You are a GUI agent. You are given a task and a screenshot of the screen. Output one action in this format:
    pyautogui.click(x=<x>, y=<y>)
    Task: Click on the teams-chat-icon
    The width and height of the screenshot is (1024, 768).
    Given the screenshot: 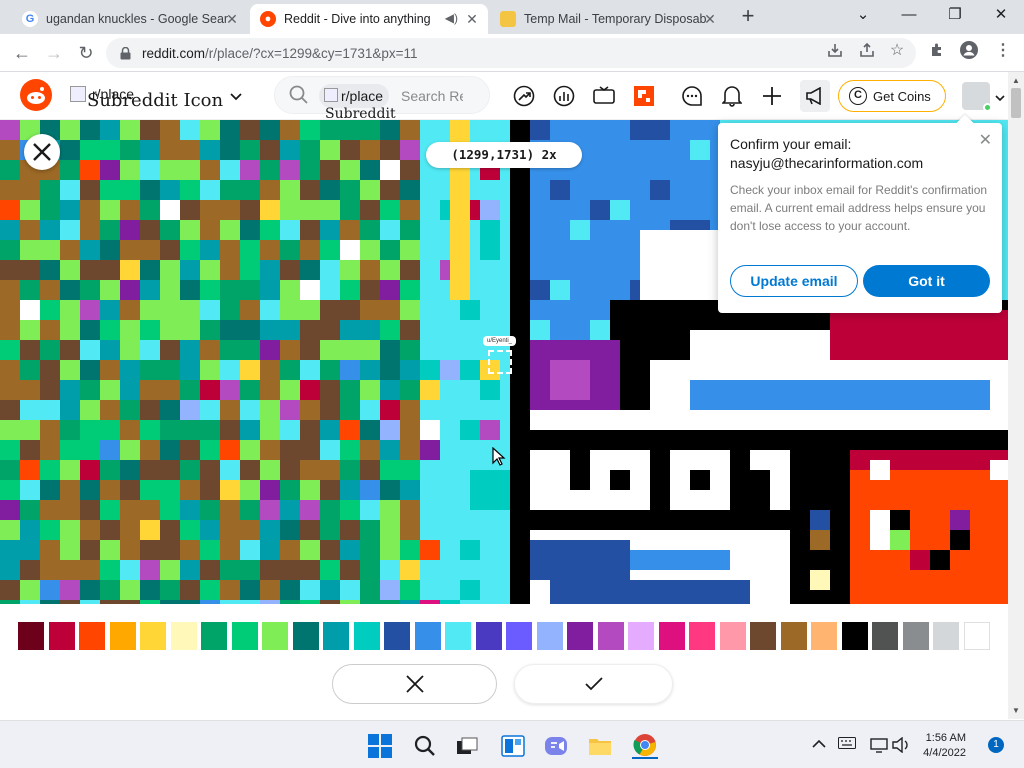 What is the action you would take?
    pyautogui.click(x=556, y=746)
    